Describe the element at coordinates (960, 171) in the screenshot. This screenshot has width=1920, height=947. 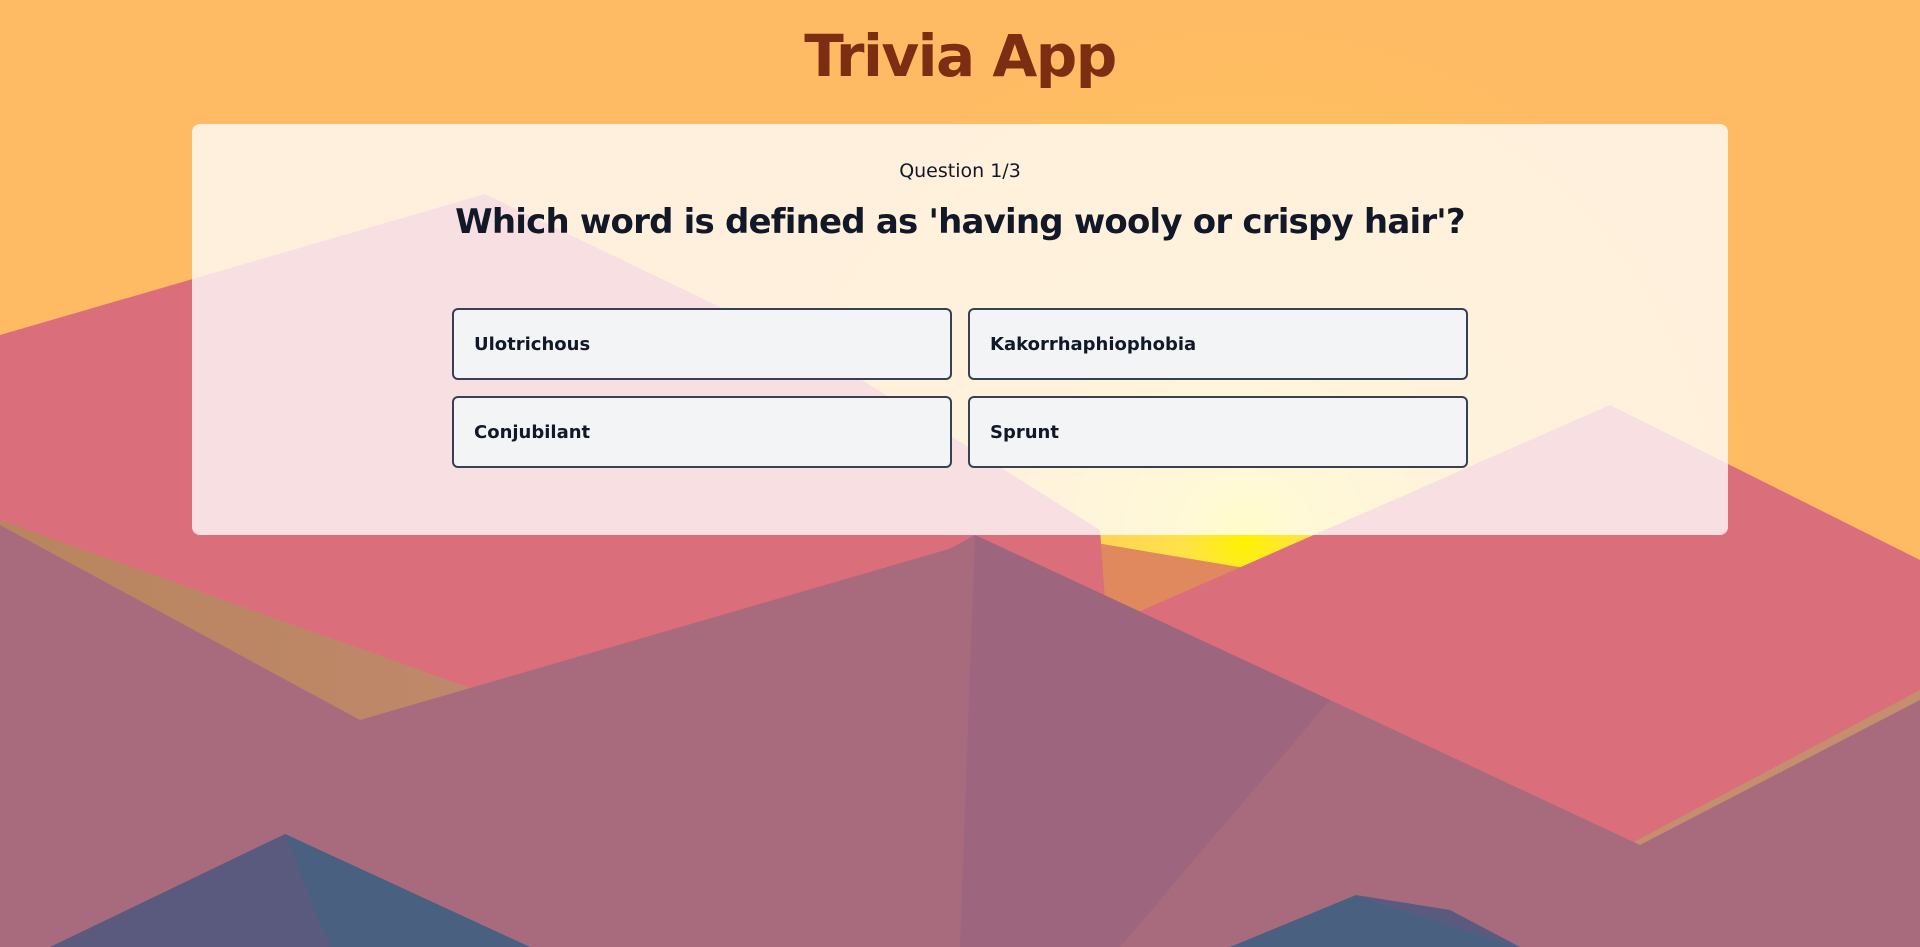
I see `question-progress: Question 1/3` at that location.